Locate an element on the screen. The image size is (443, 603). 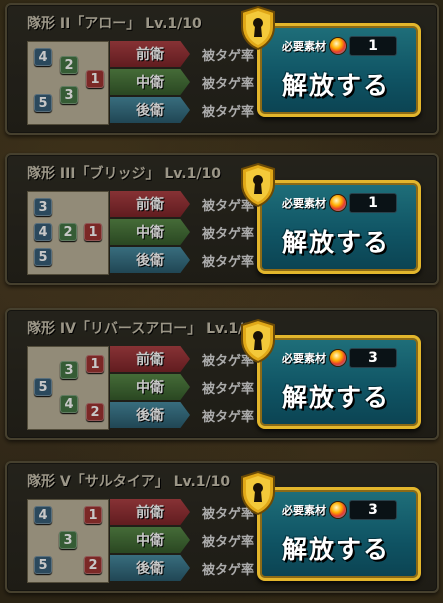
formation-title: 隊形 V「サルタイア」 Lv.1/10 is located at coordinates (129, 482).